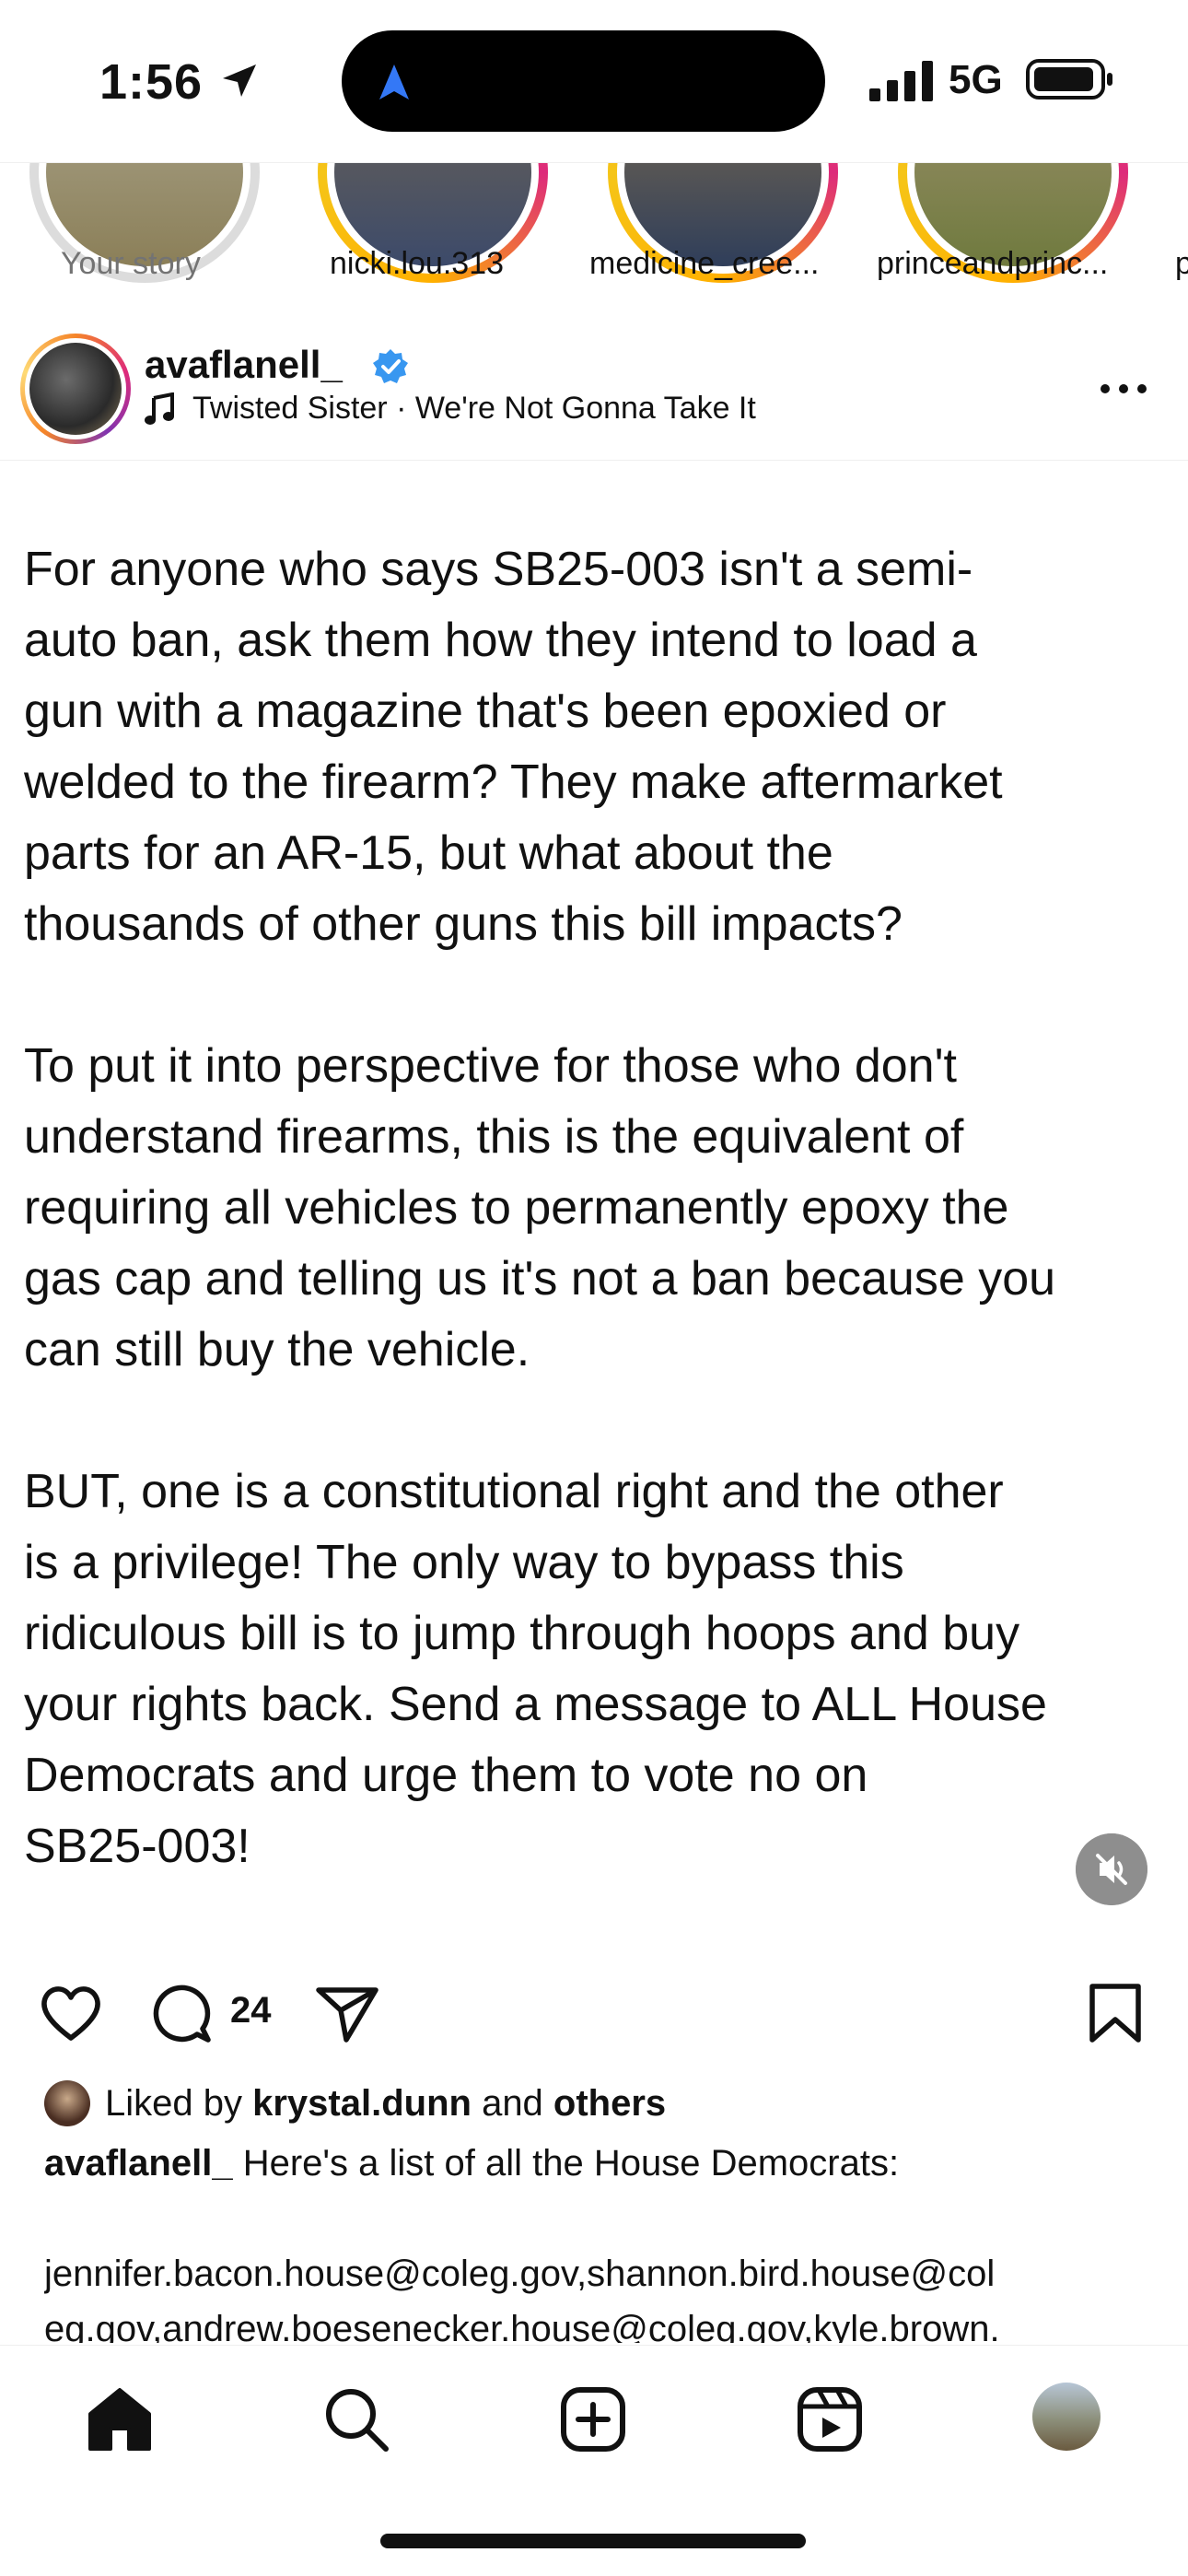  I want to click on caption-username: avaflanell_, so click(138, 2163).